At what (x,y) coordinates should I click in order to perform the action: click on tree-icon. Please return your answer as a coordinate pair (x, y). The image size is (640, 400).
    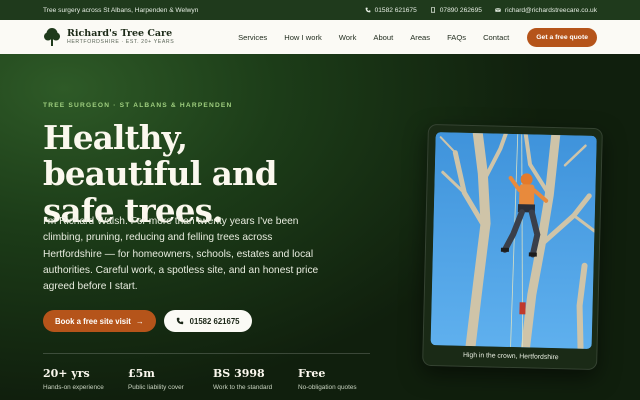
    Looking at the image, I should click on (52, 37).